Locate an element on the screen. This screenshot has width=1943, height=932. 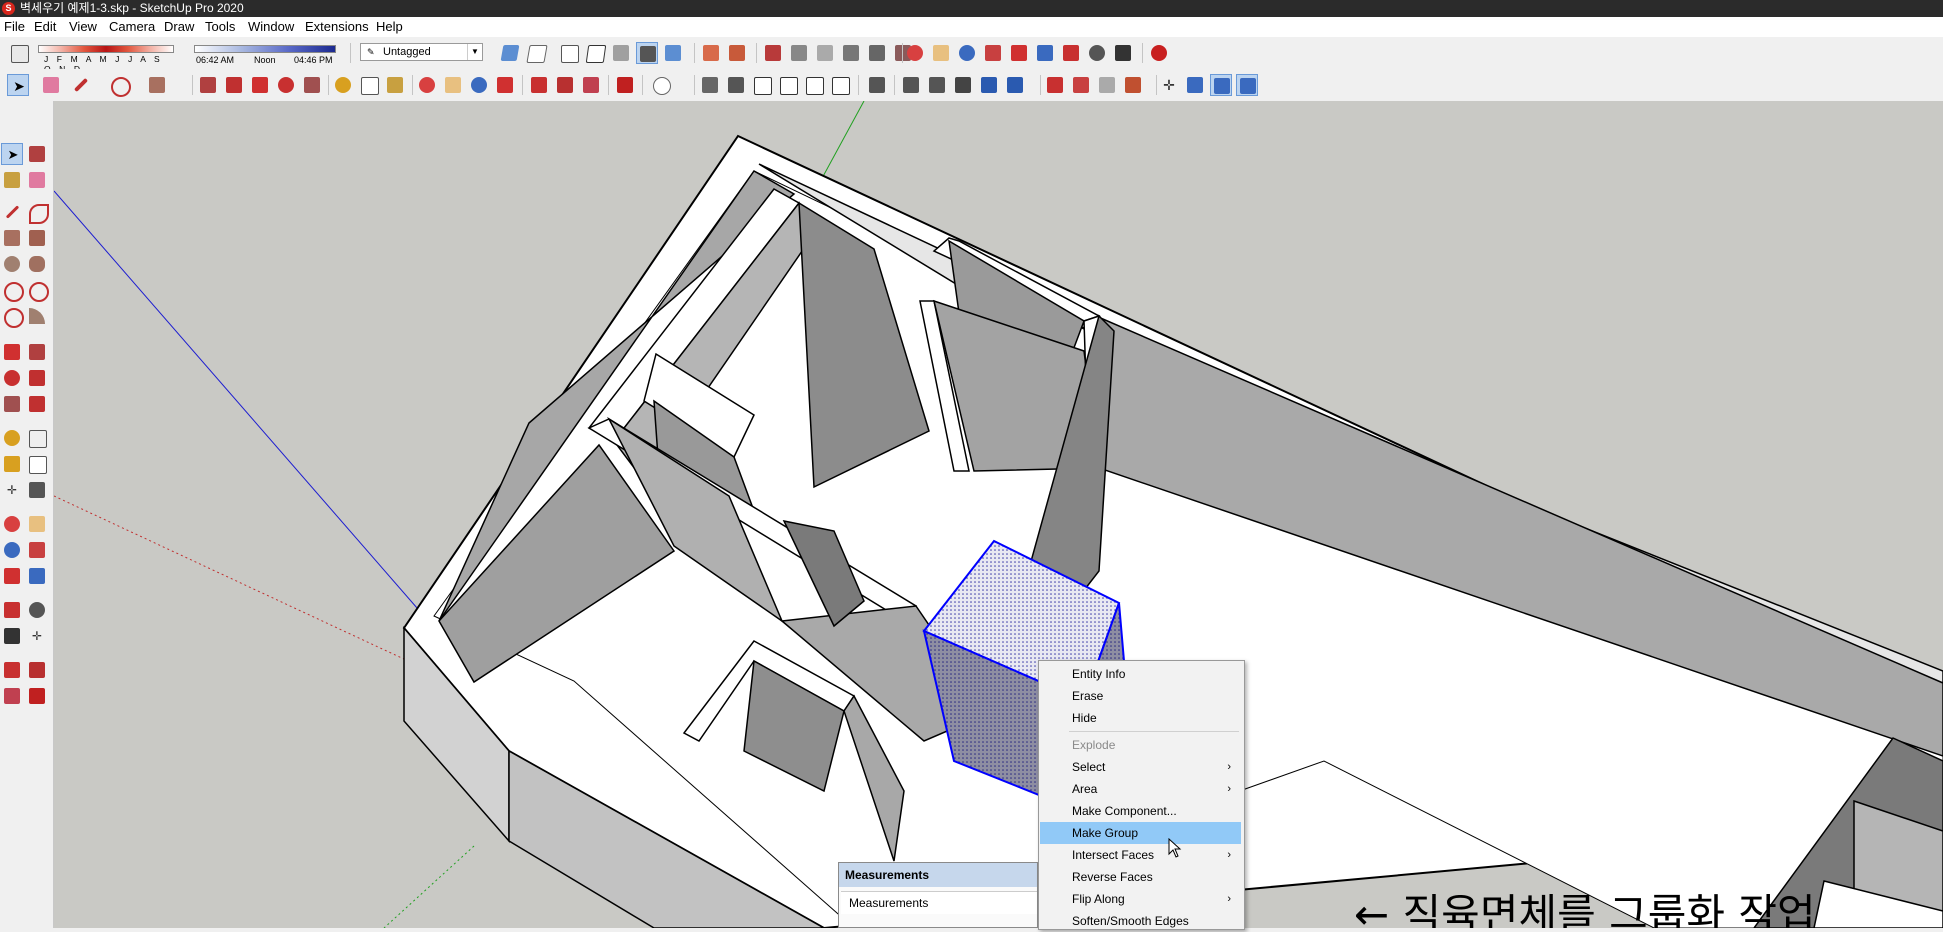
push-pull-tool-icon is located at coordinates (37, 352).